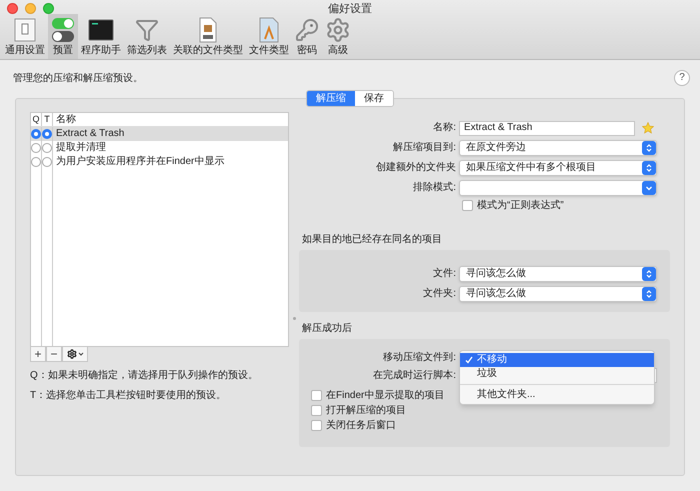  I want to click on star-icon, so click(648, 128).